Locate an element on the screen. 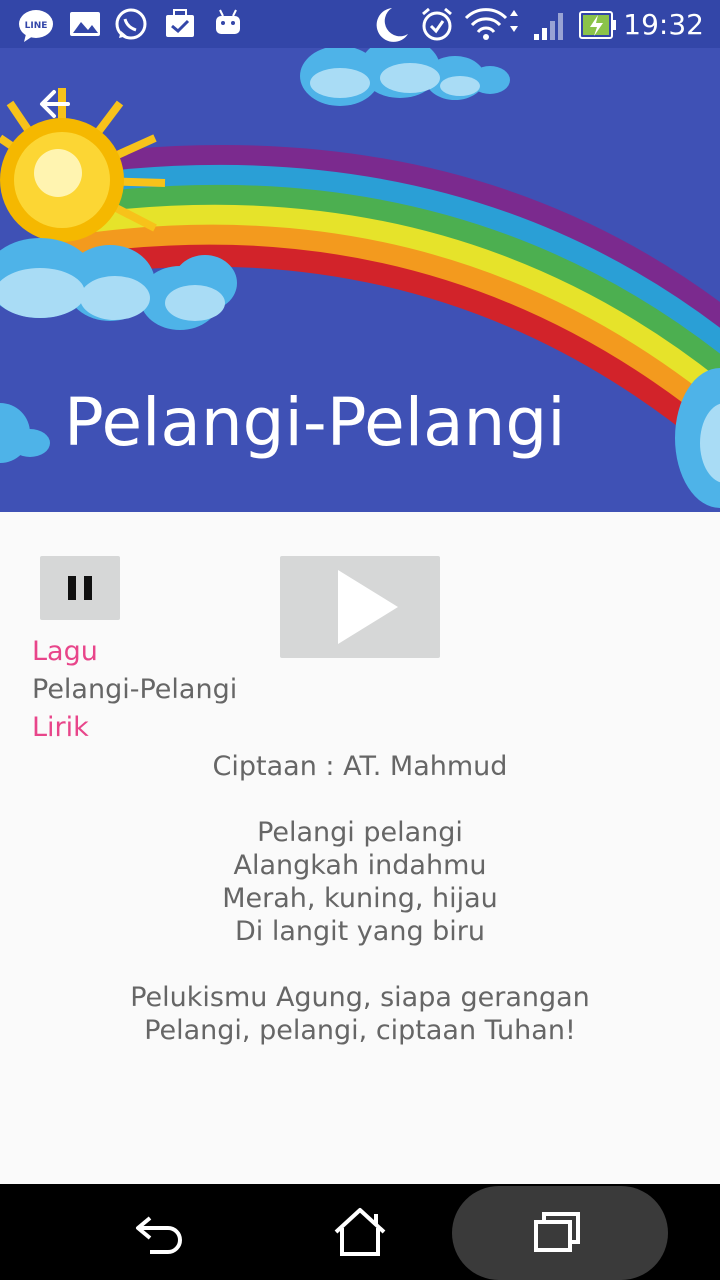  lyrics-label: Lirik is located at coordinates (60, 727).